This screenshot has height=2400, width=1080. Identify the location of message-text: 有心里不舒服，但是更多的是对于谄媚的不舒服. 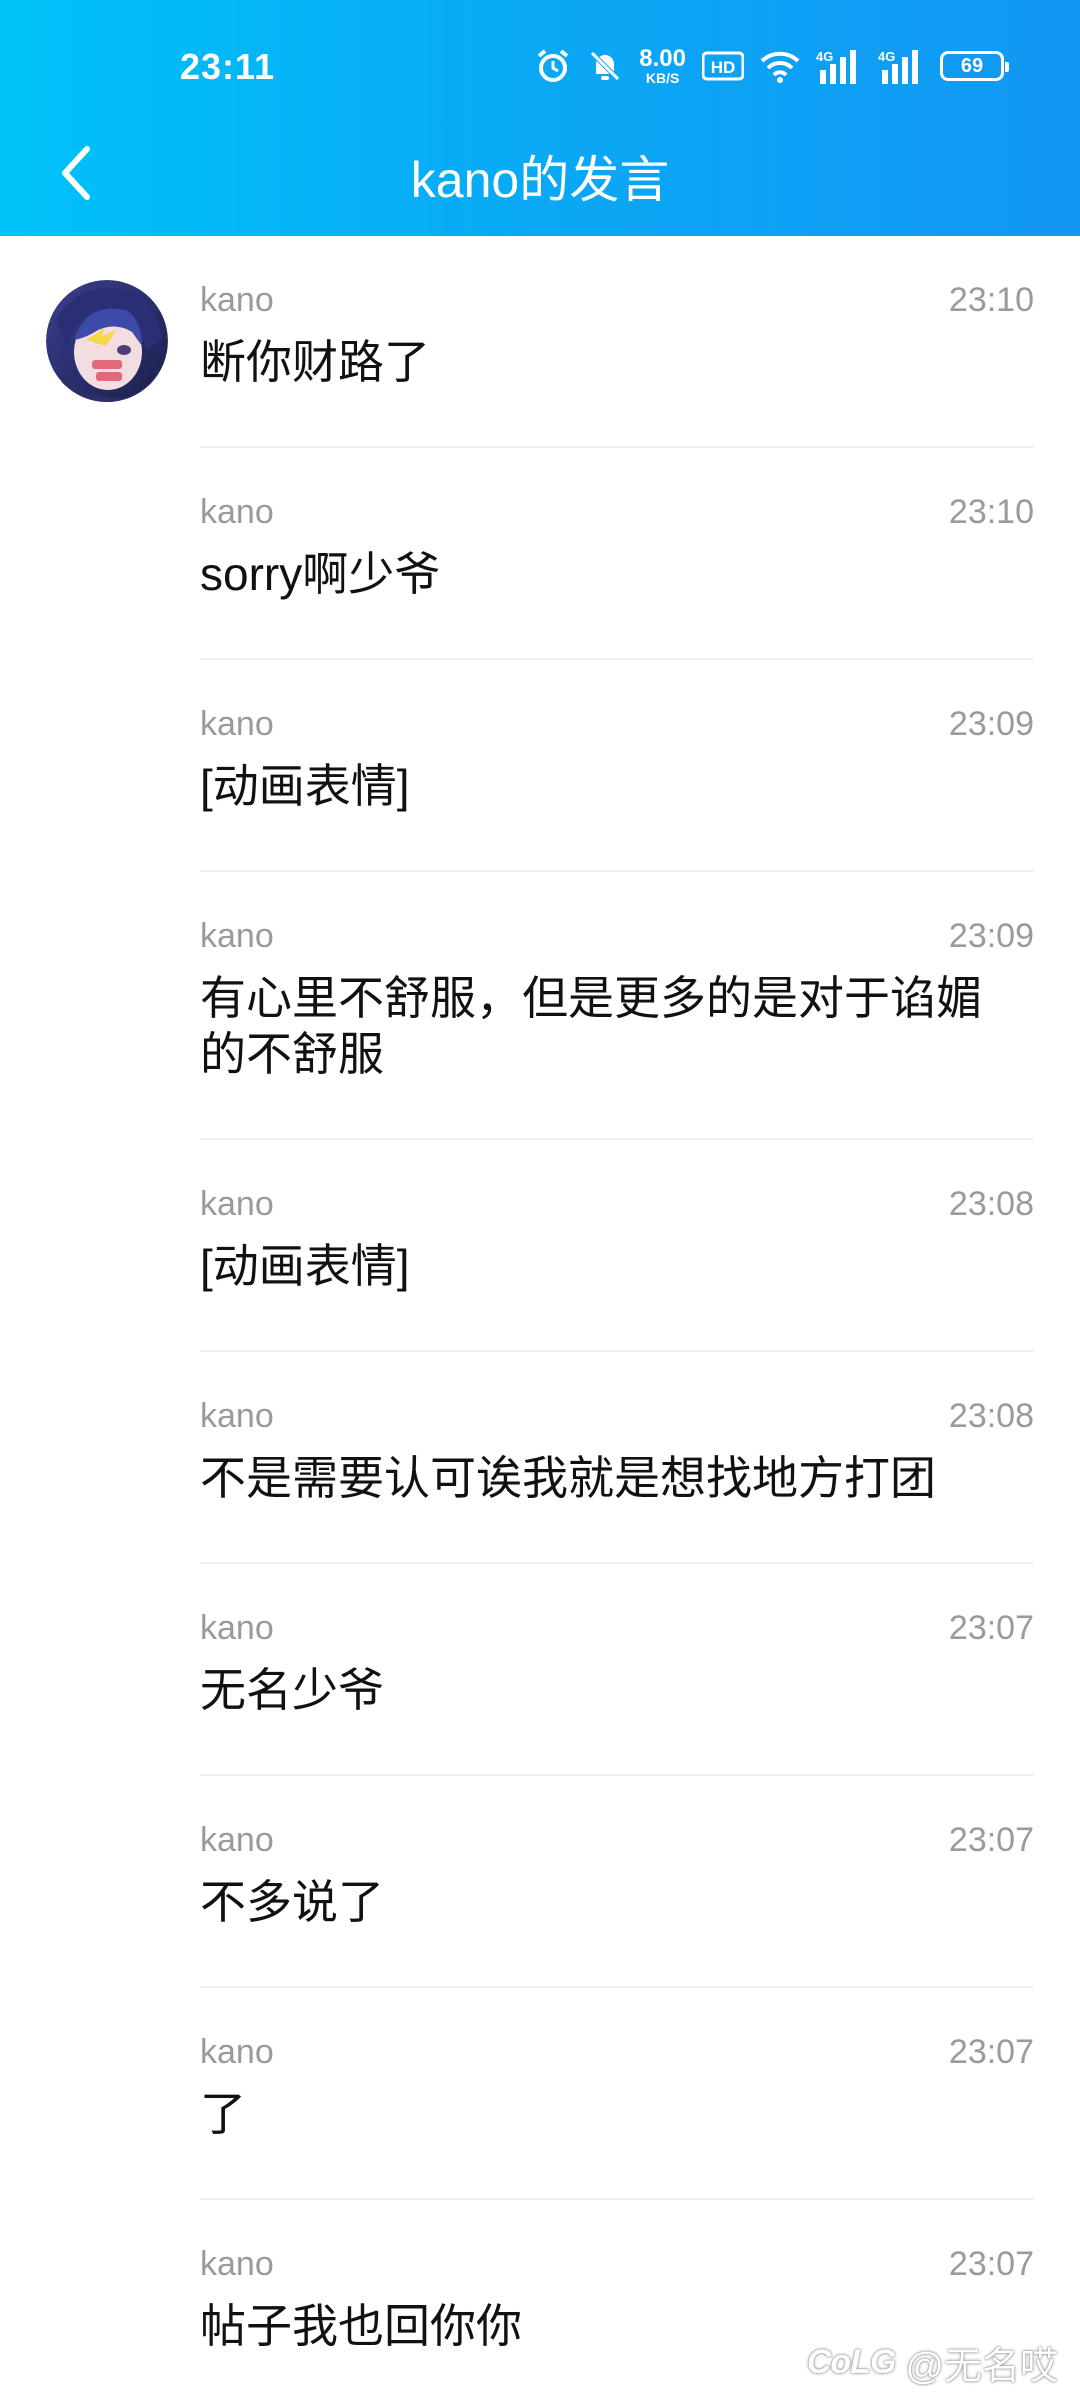
(591, 1026).